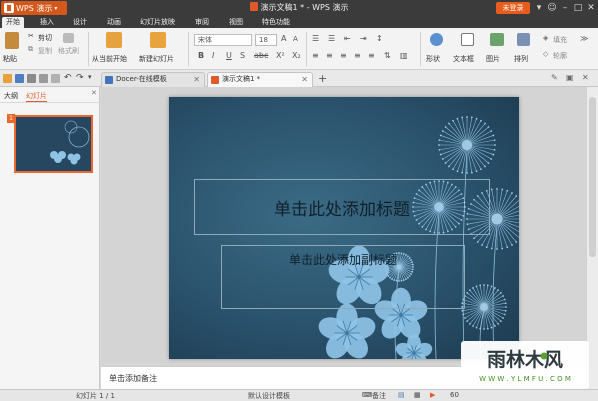  Describe the element at coordinates (539, 8) in the screenshot. I see `skin-icon: ▾` at that location.